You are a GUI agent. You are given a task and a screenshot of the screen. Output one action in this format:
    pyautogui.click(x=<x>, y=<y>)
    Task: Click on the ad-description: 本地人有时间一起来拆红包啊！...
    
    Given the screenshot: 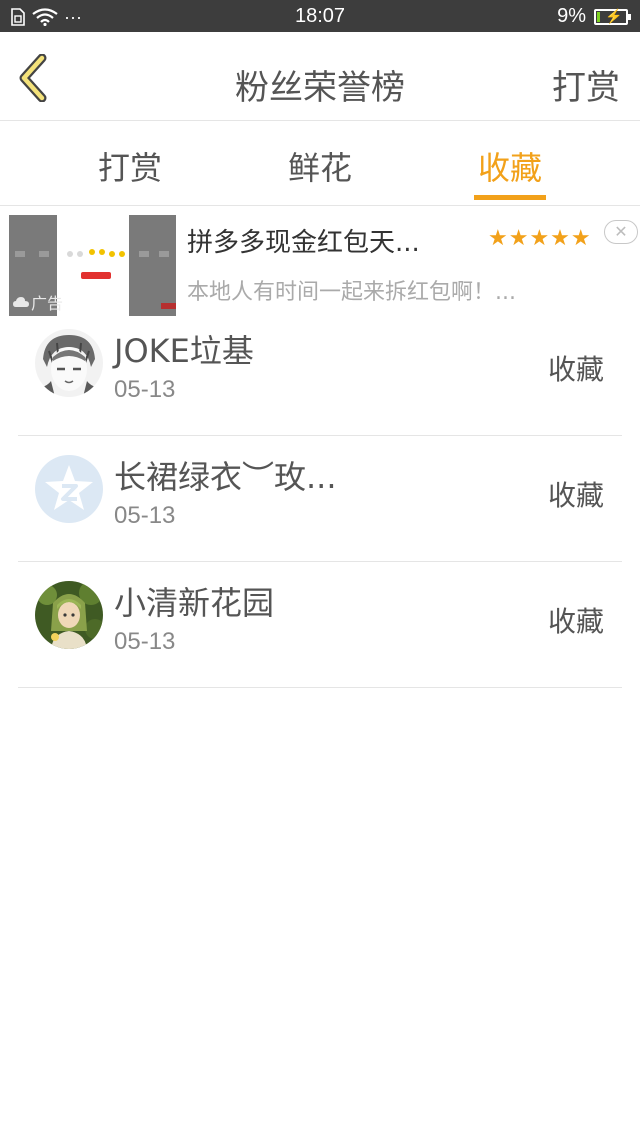 What is the action you would take?
    pyautogui.click(x=351, y=290)
    